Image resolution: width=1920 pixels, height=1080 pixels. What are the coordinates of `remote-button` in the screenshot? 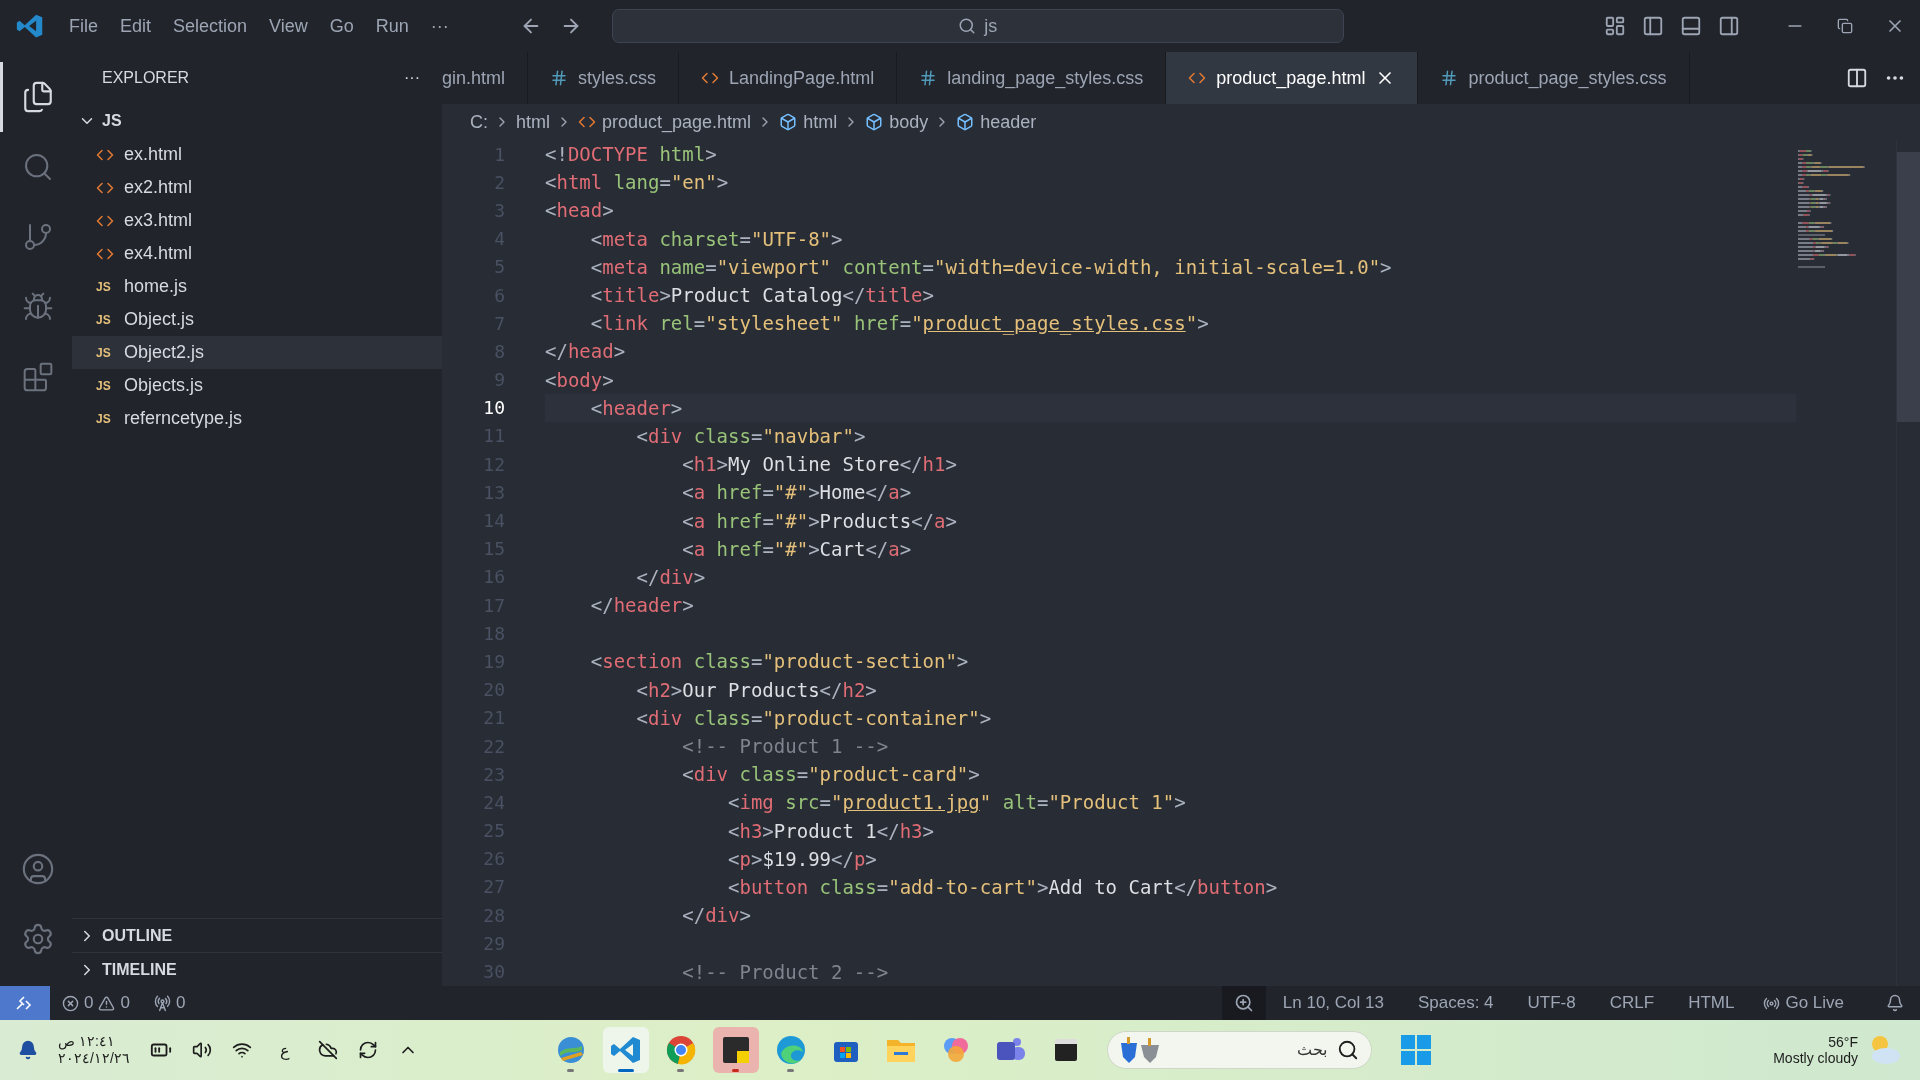 It's located at (25, 1003).